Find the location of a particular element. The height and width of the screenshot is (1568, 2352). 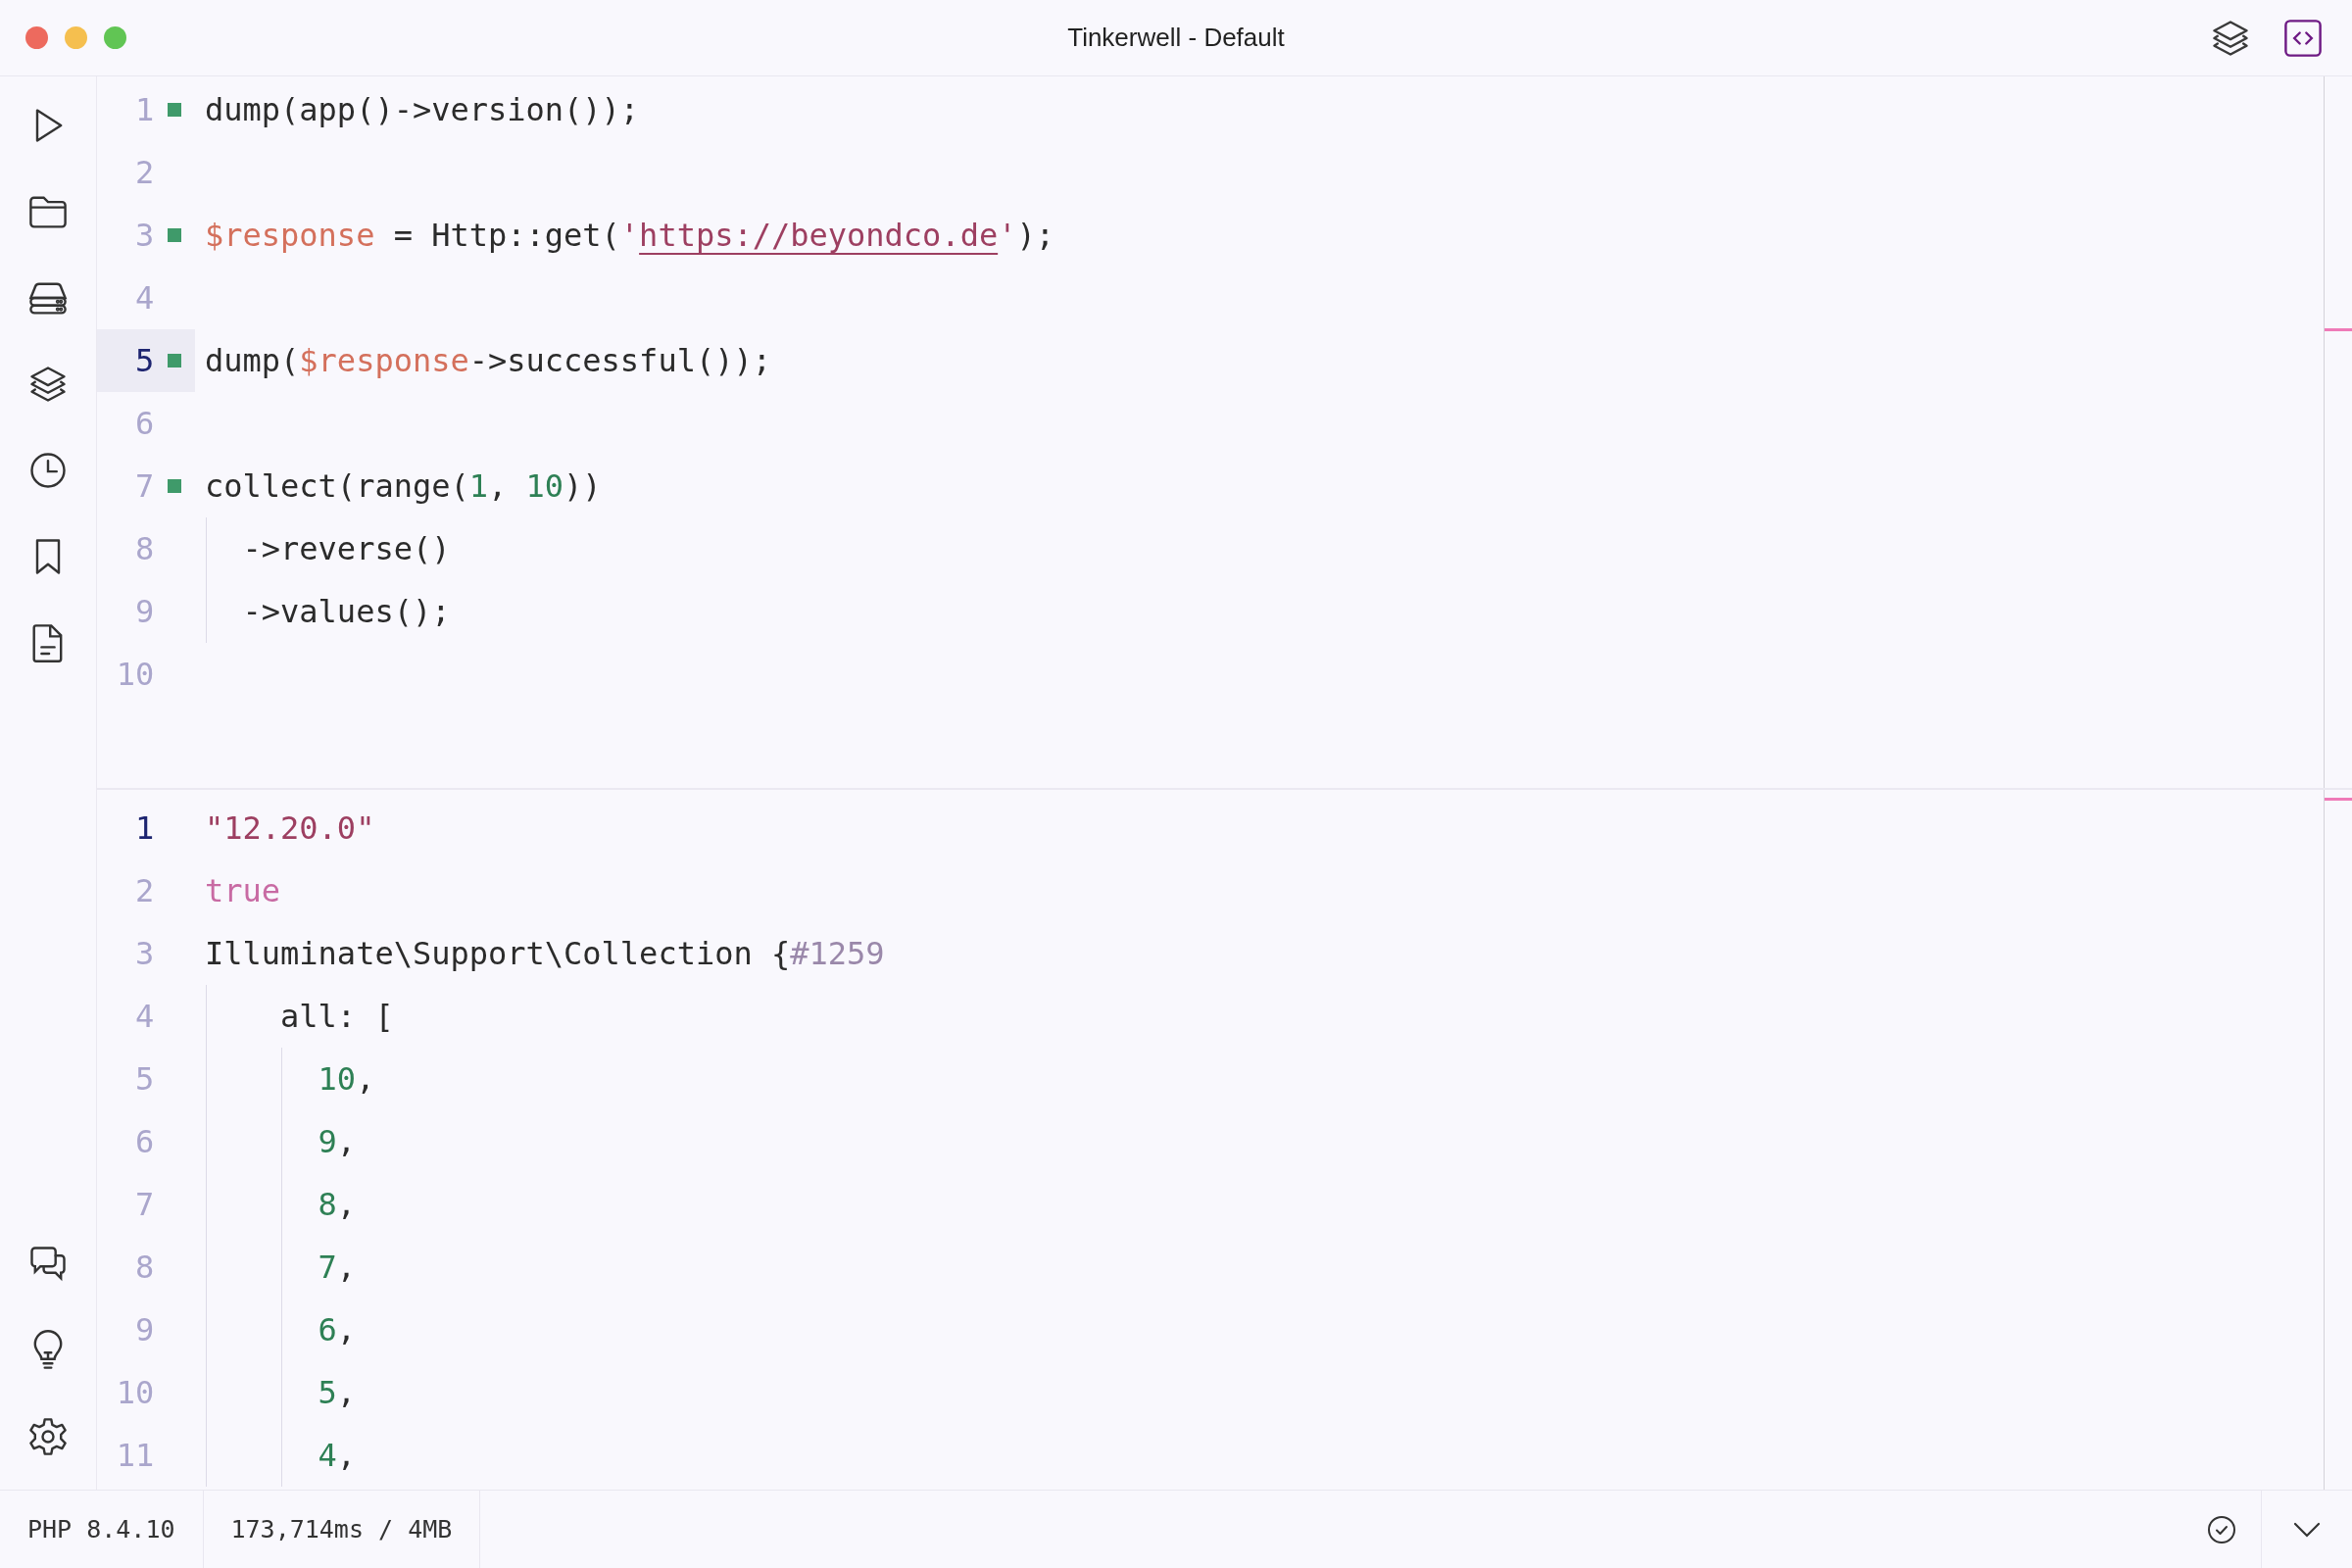

number-text: 7 is located at coordinates (327, 1267).